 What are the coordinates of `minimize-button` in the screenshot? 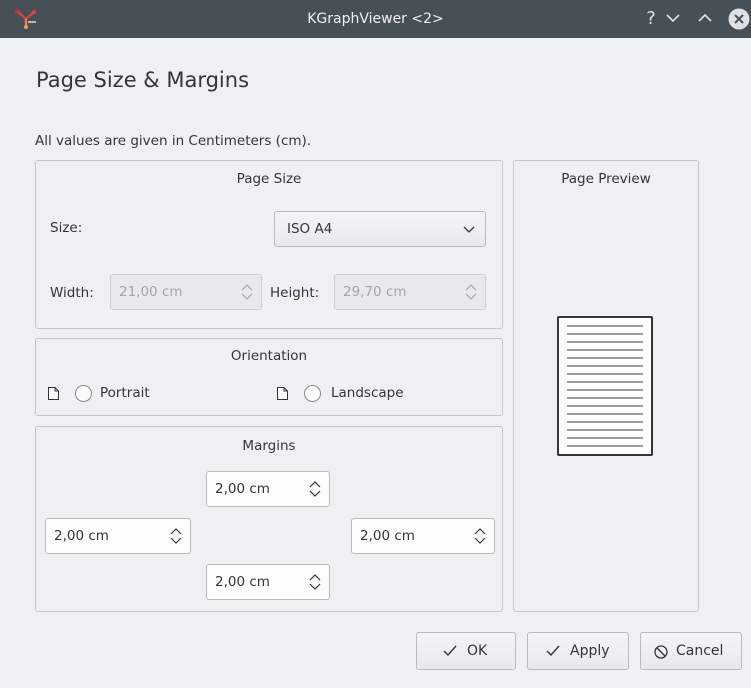 It's located at (673, 18).